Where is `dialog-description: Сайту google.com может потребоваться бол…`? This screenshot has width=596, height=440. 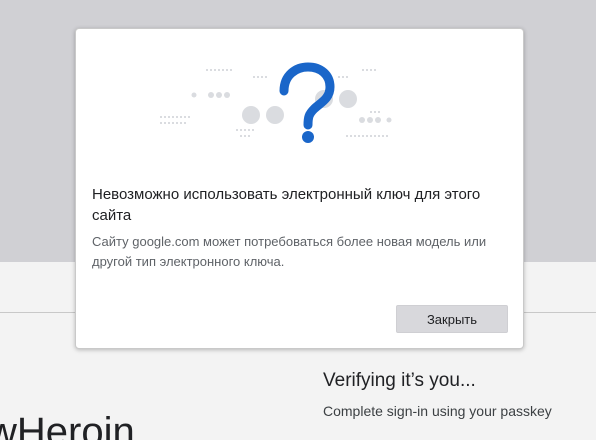
dialog-description: Сайту google.com может потребоваться бол… is located at coordinates (289, 251).